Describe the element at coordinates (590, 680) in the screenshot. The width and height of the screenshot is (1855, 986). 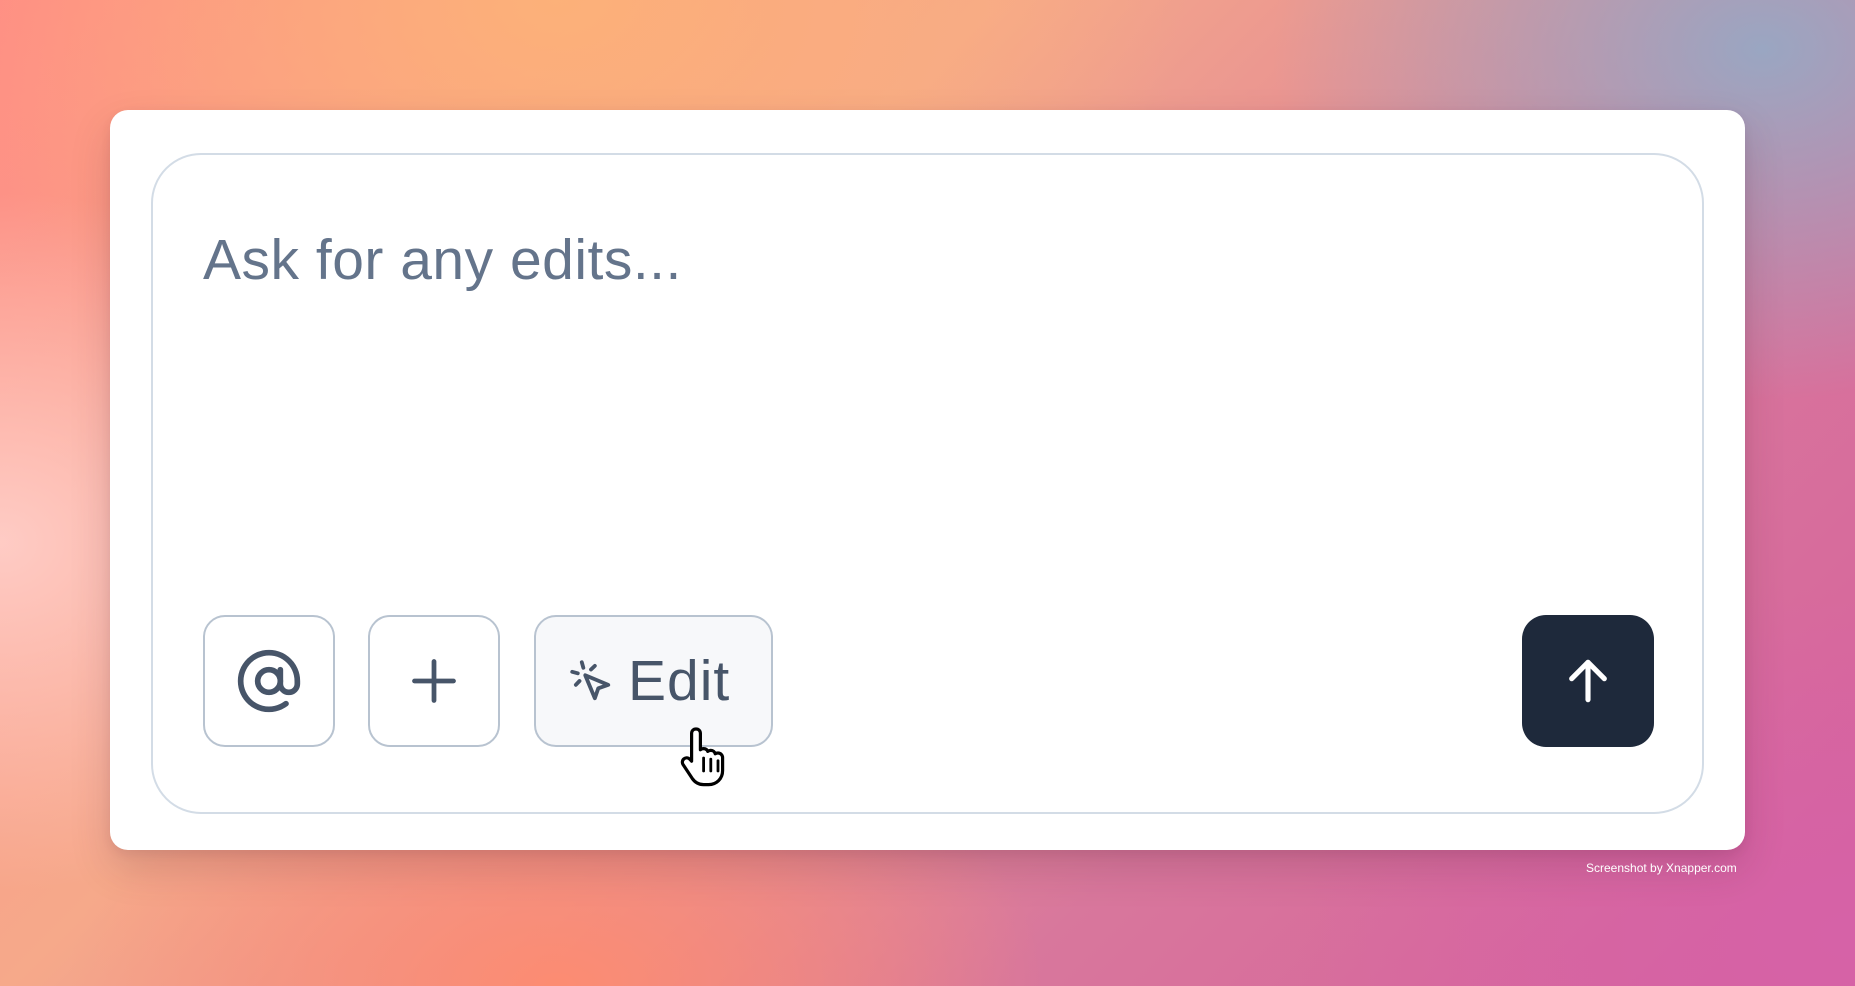
I see `cursor-click-icon` at that location.